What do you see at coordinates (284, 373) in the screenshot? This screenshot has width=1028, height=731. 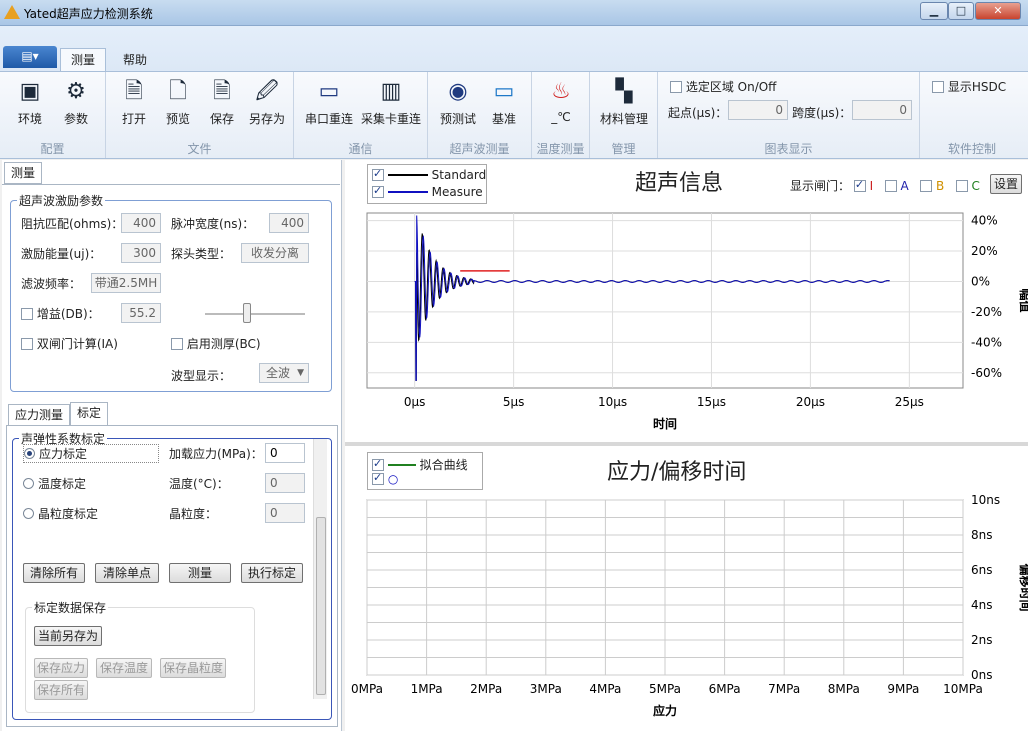 I see `wave-select: 全波 ▼` at bounding box center [284, 373].